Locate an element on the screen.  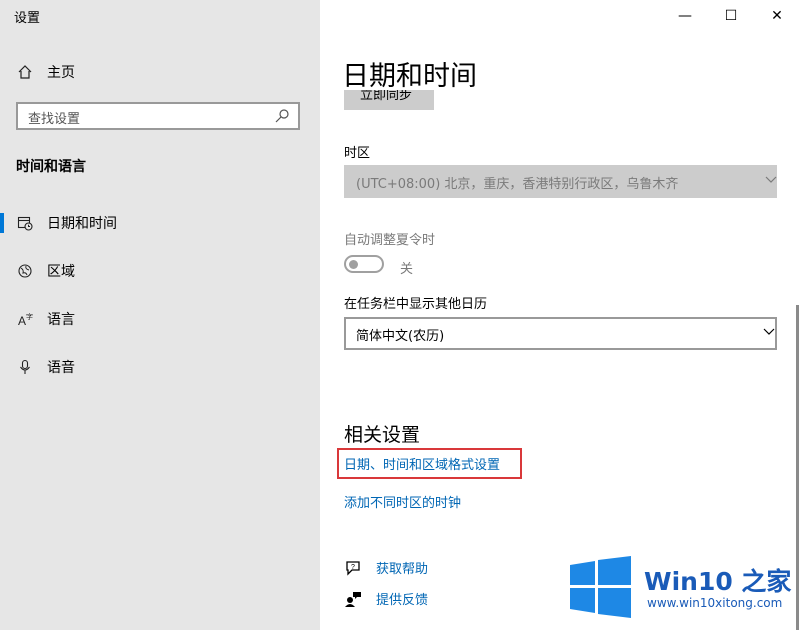
calendar-label: 在任务栏中显示其他日历 is located at coordinates (416, 304).